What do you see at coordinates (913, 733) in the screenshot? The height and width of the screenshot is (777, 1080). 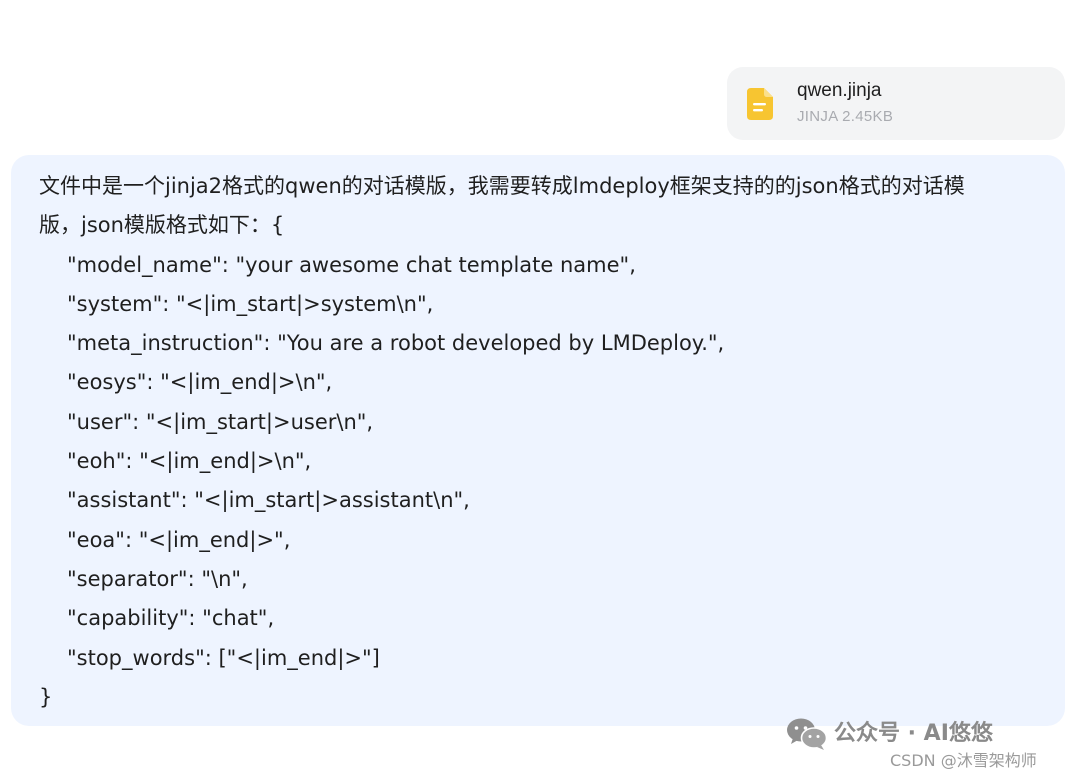 I see `watermark-account: 公众号 · AI悠悠` at bounding box center [913, 733].